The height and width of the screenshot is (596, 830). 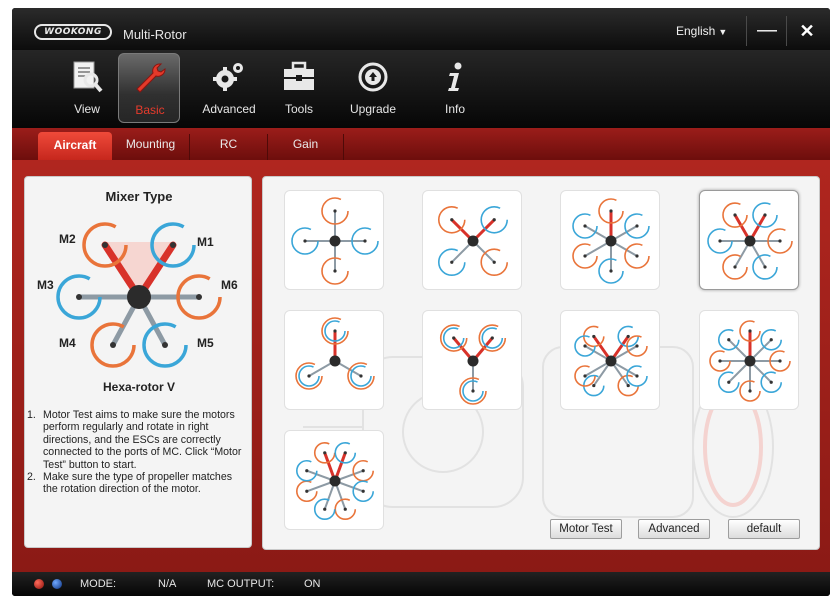 I want to click on mixer-option-hexa-i, so click(x=610, y=240).